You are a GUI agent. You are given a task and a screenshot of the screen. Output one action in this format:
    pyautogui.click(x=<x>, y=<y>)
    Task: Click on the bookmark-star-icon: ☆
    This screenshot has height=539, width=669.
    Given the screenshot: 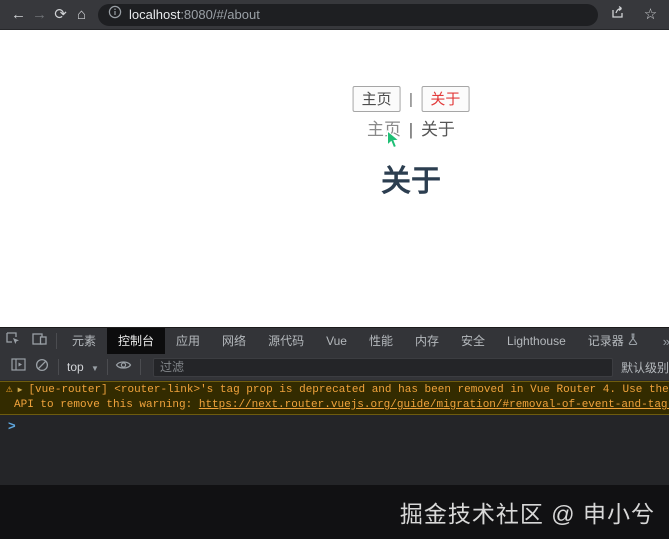 What is the action you would take?
    pyautogui.click(x=650, y=14)
    